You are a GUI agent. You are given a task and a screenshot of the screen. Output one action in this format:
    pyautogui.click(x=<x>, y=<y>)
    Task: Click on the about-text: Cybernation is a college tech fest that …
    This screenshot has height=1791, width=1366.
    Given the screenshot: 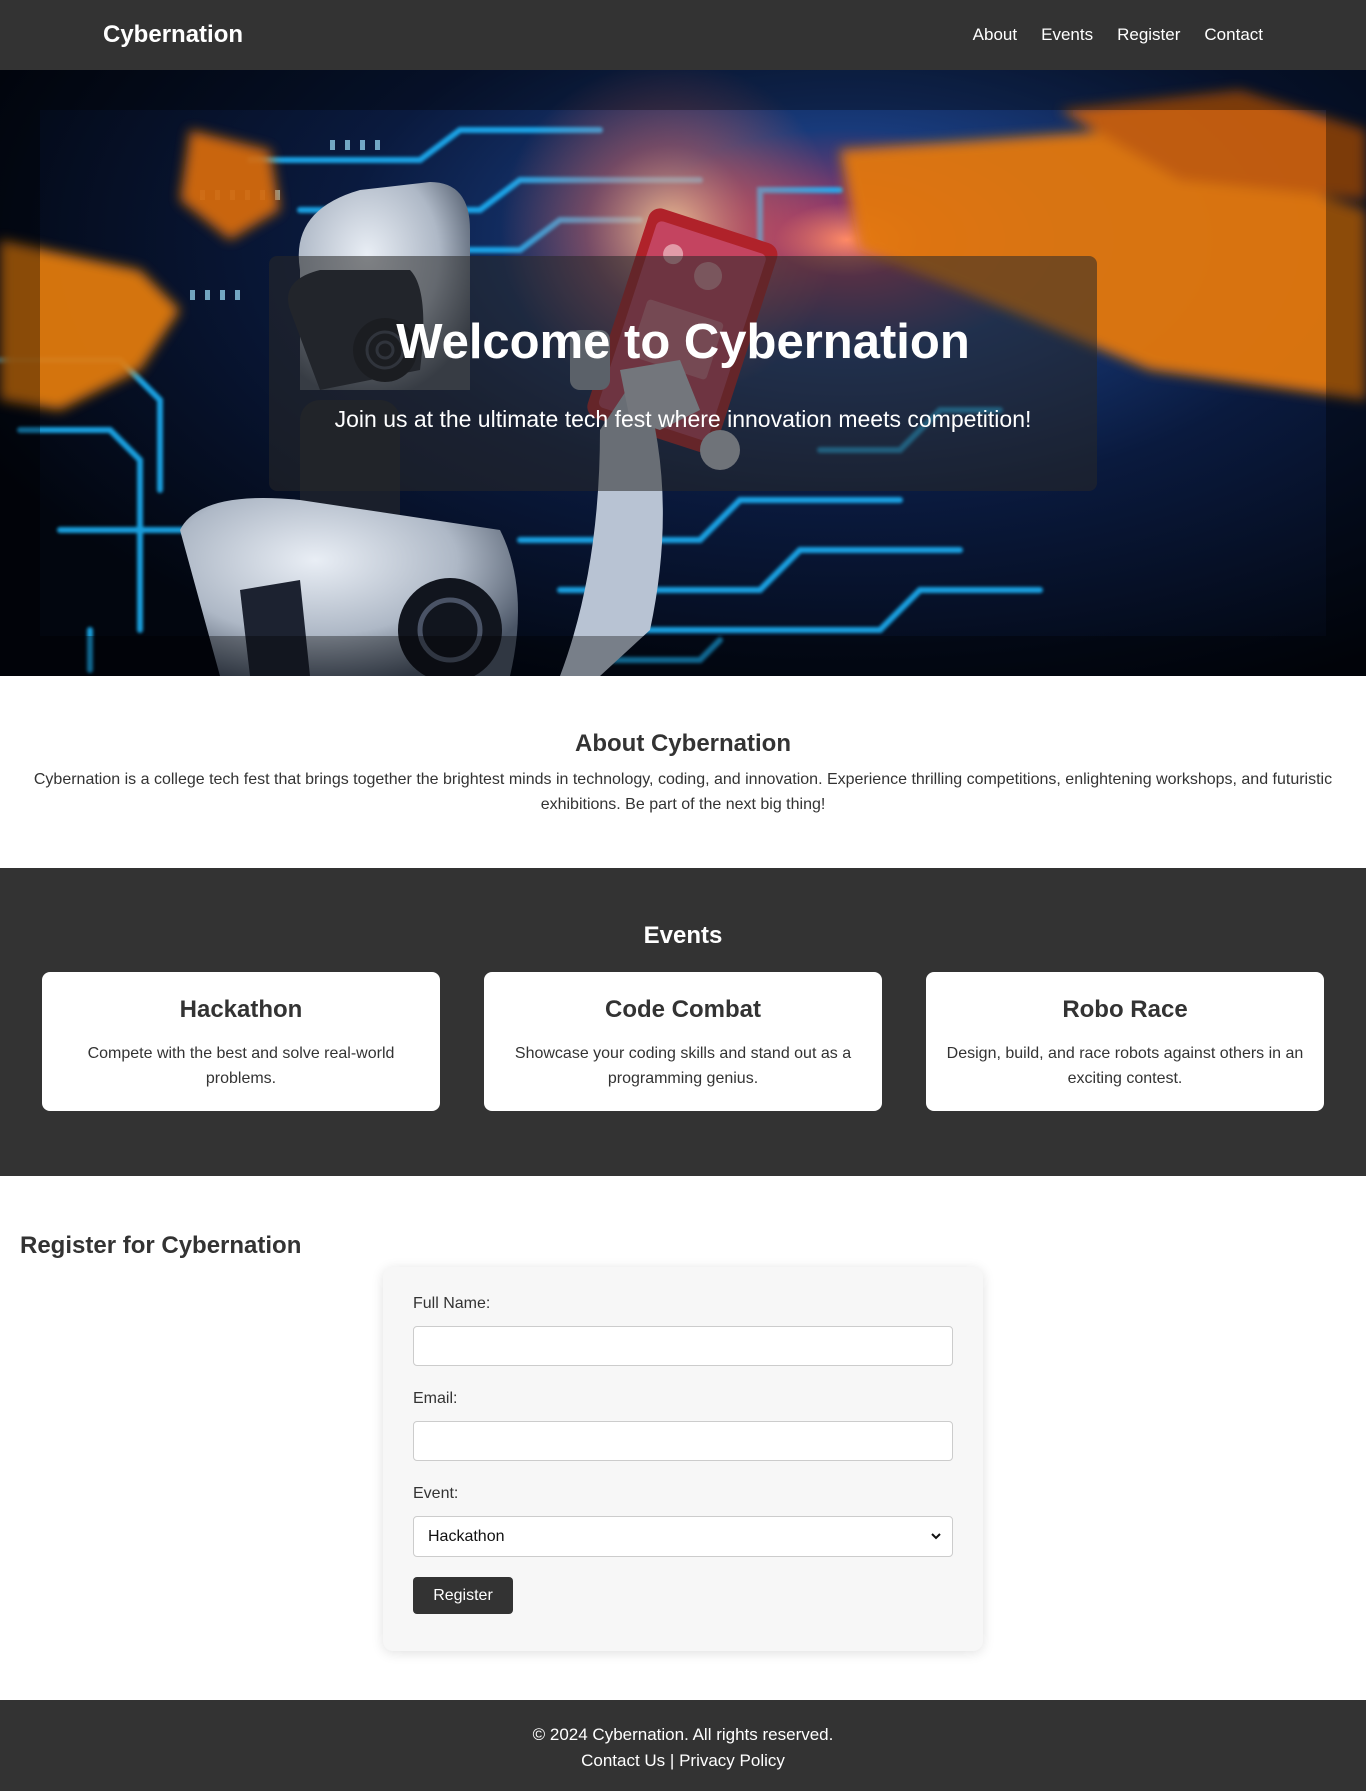 What is the action you would take?
    pyautogui.click(x=683, y=792)
    